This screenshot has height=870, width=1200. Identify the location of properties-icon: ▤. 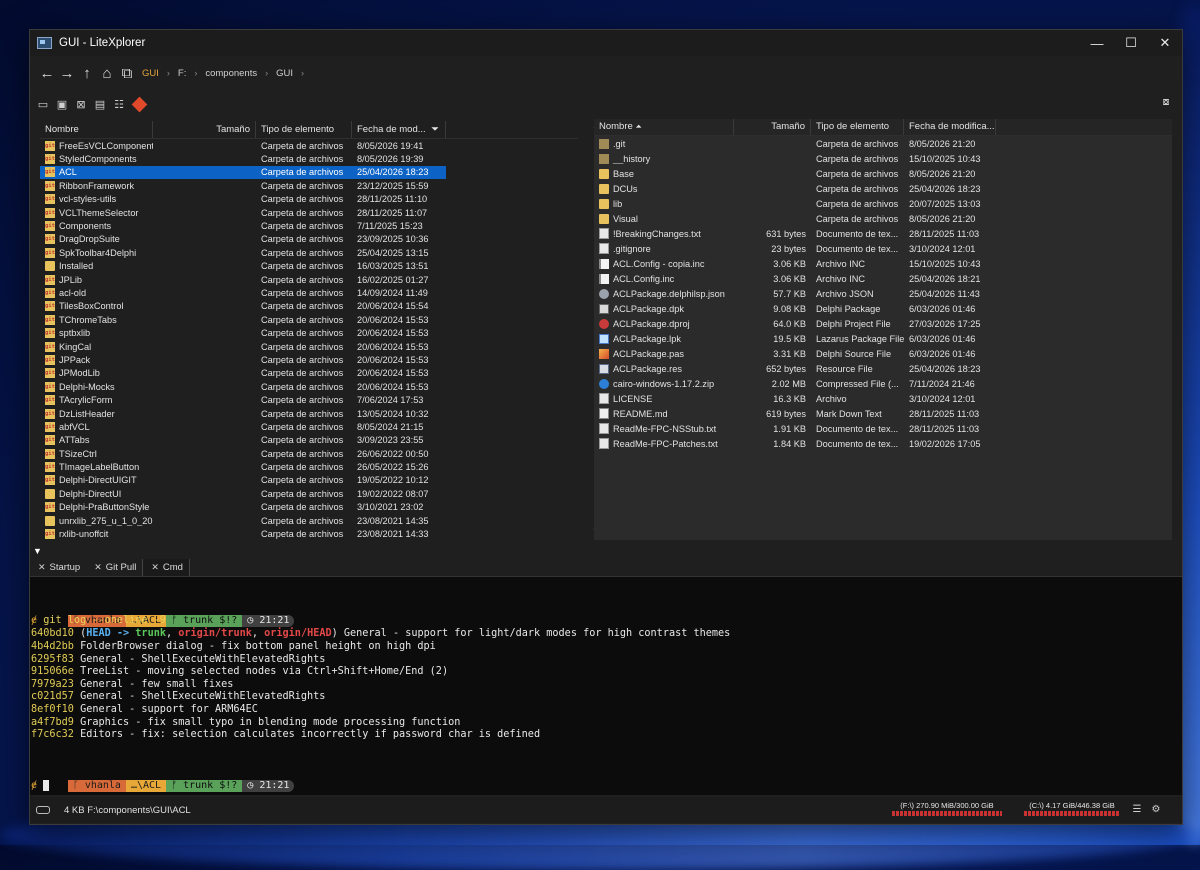
(100, 104).